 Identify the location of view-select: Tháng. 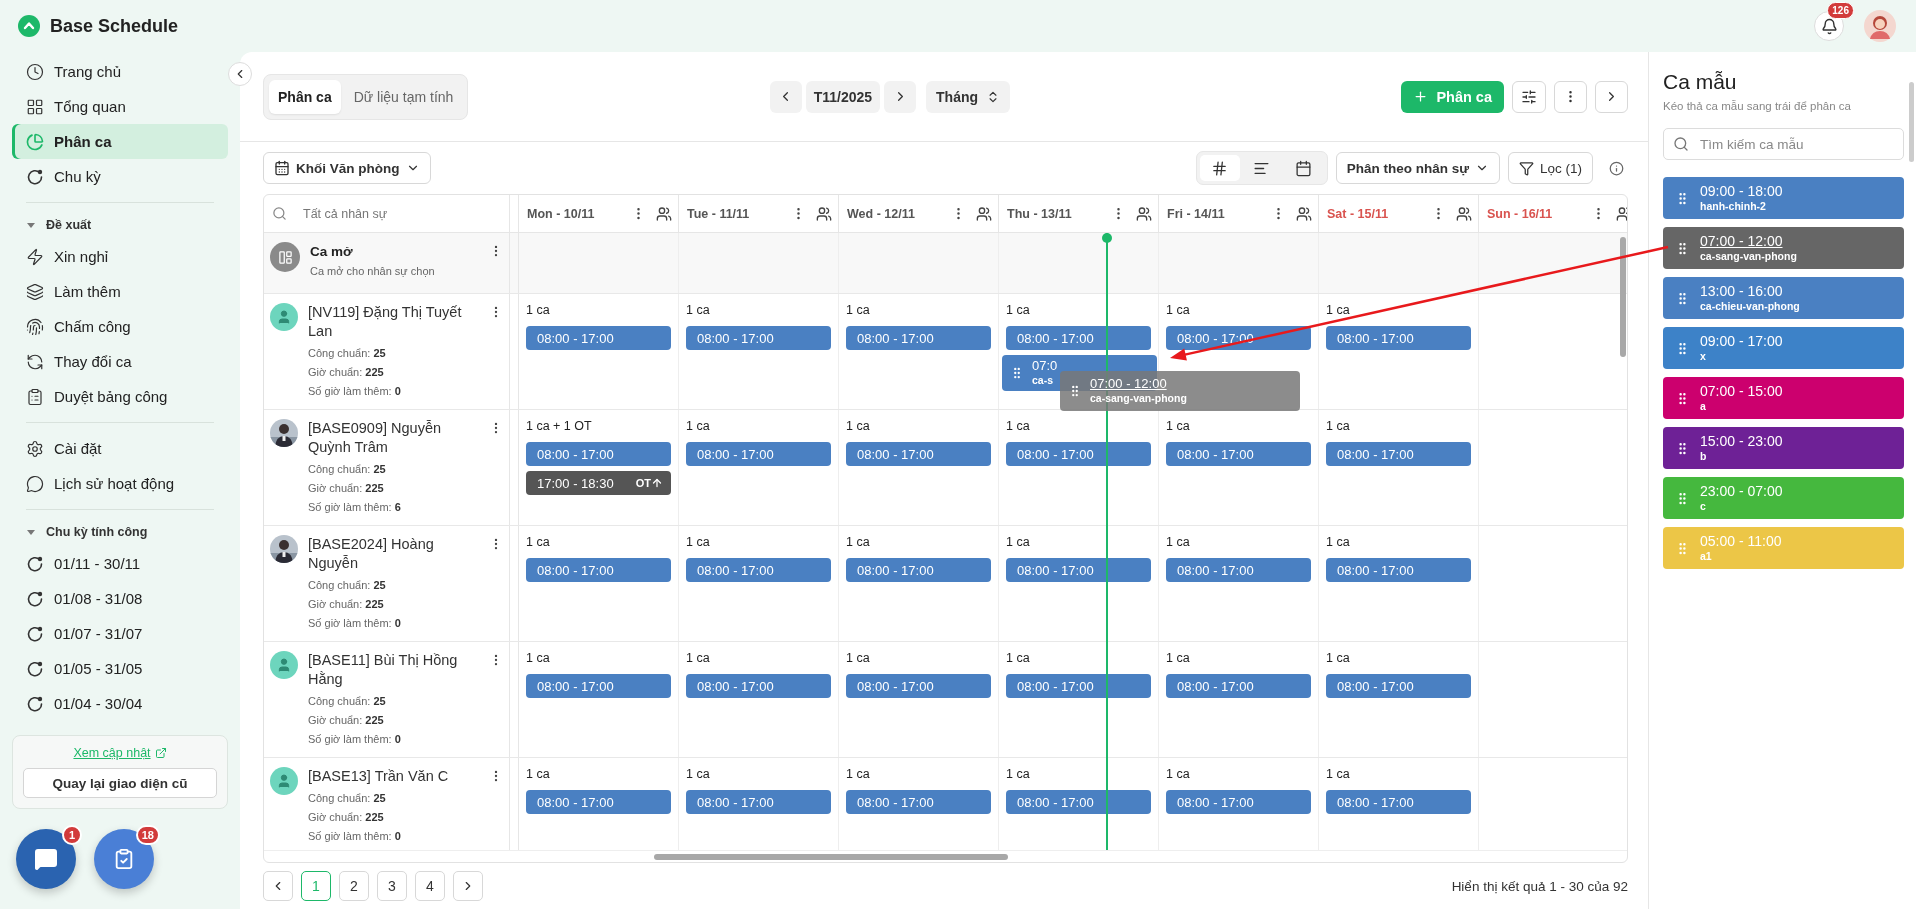
(968, 96).